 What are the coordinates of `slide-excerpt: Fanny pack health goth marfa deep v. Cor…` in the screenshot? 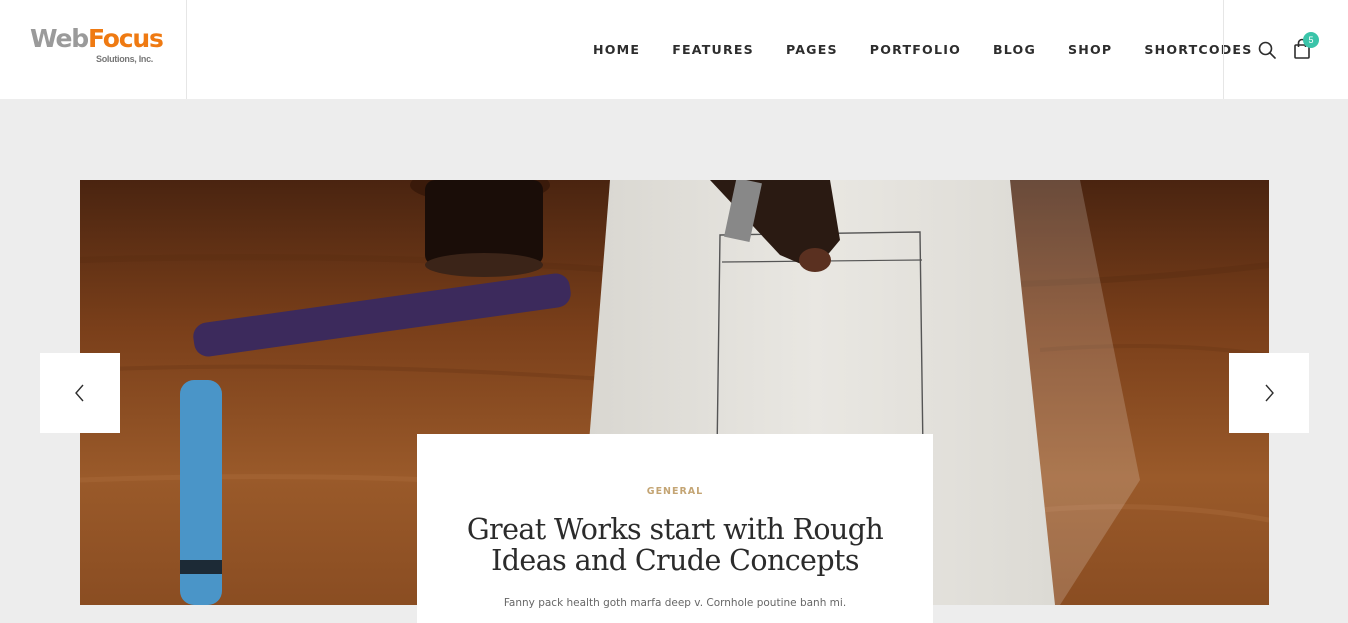 It's located at (675, 603).